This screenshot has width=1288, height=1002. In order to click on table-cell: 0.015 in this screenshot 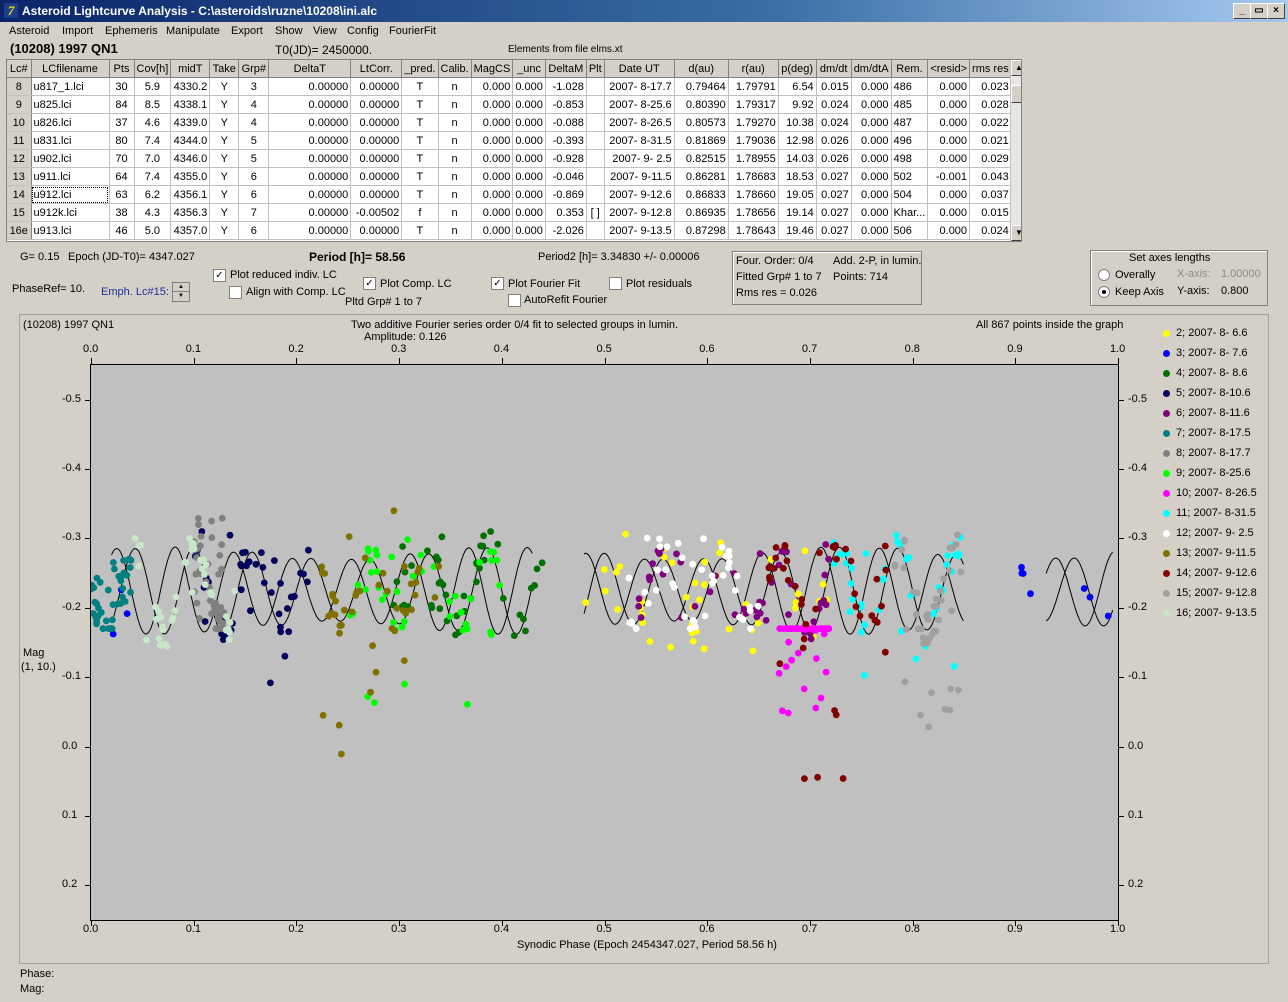, I will do `click(990, 212)`.